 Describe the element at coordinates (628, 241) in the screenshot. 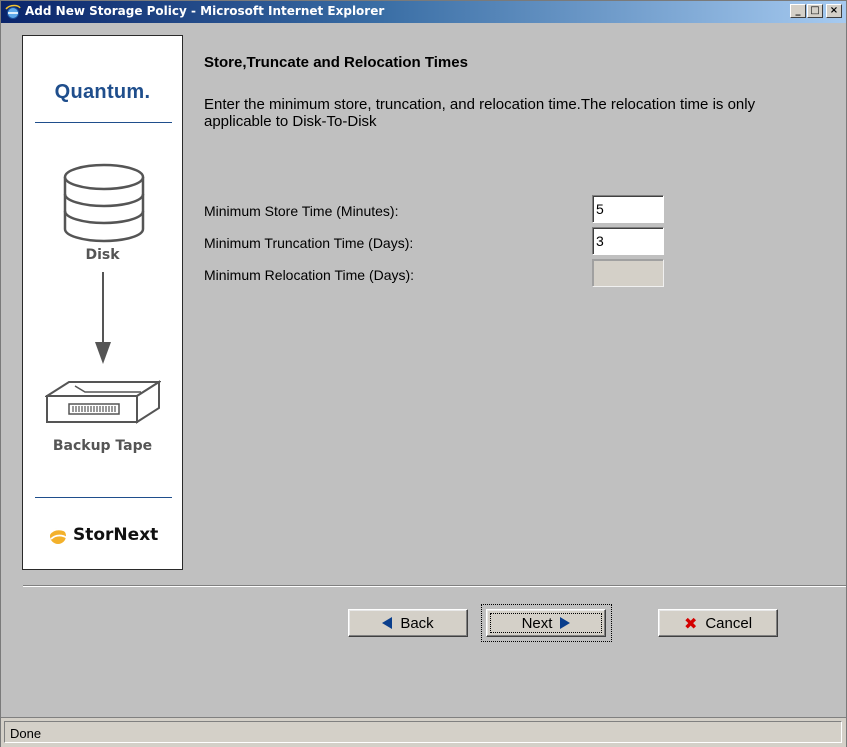

I see `min-truncation-time-input: 3` at that location.